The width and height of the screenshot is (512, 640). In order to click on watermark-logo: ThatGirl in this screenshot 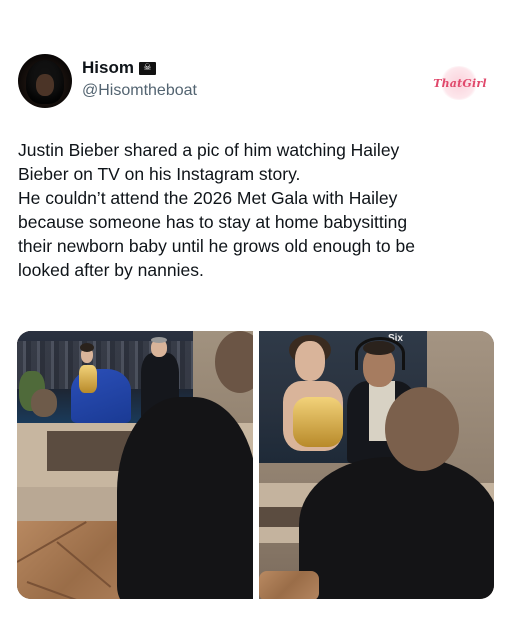, I will do `click(460, 84)`.